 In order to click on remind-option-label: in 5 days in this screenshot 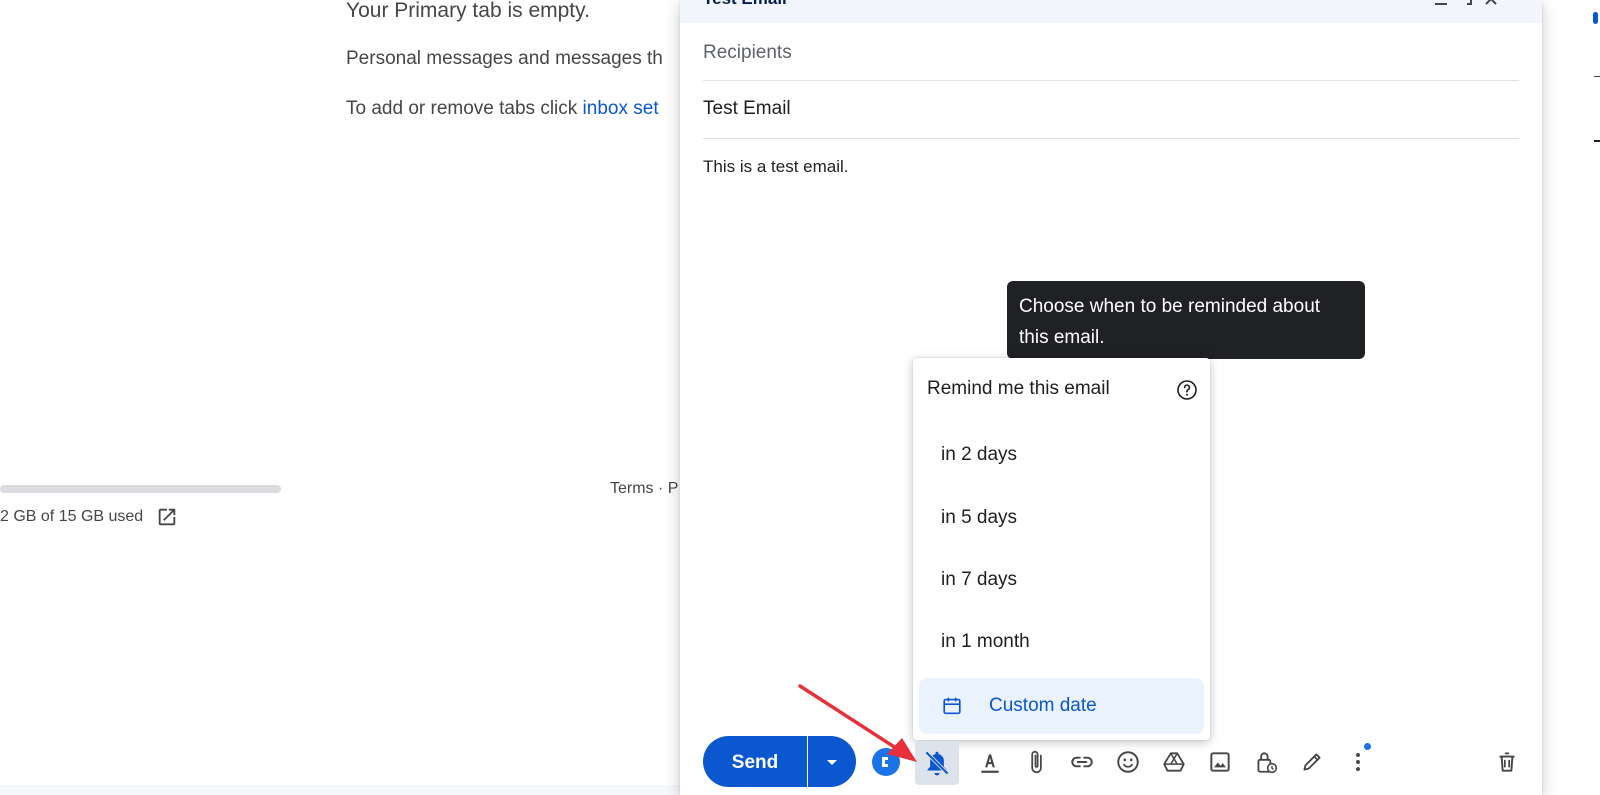, I will do `click(979, 517)`.